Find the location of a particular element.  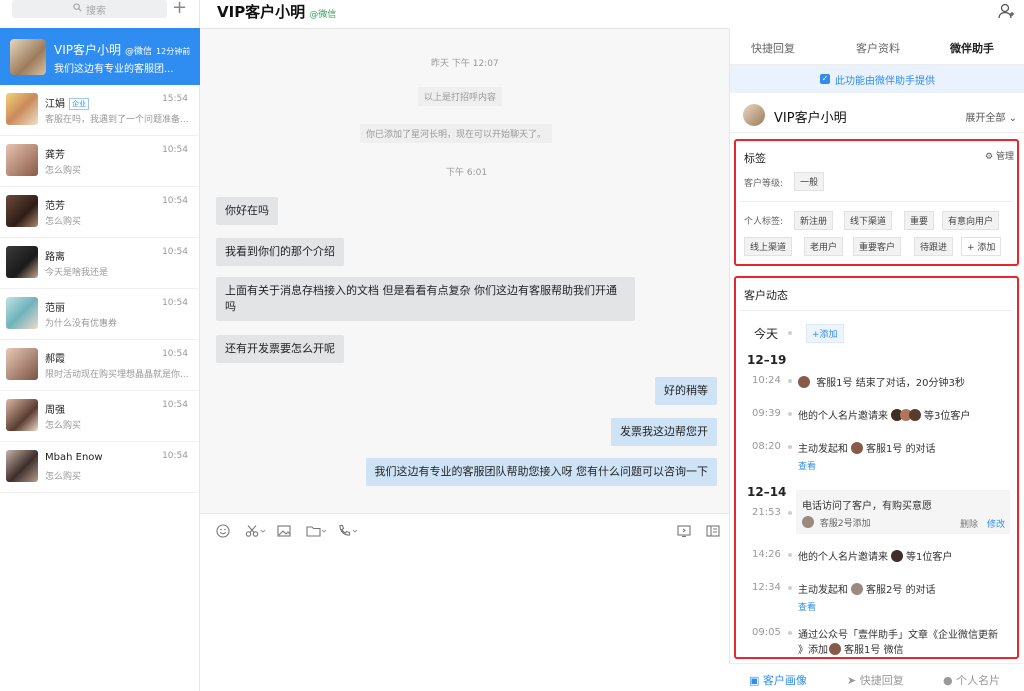

contact-name: 周强 is located at coordinates (55, 410).